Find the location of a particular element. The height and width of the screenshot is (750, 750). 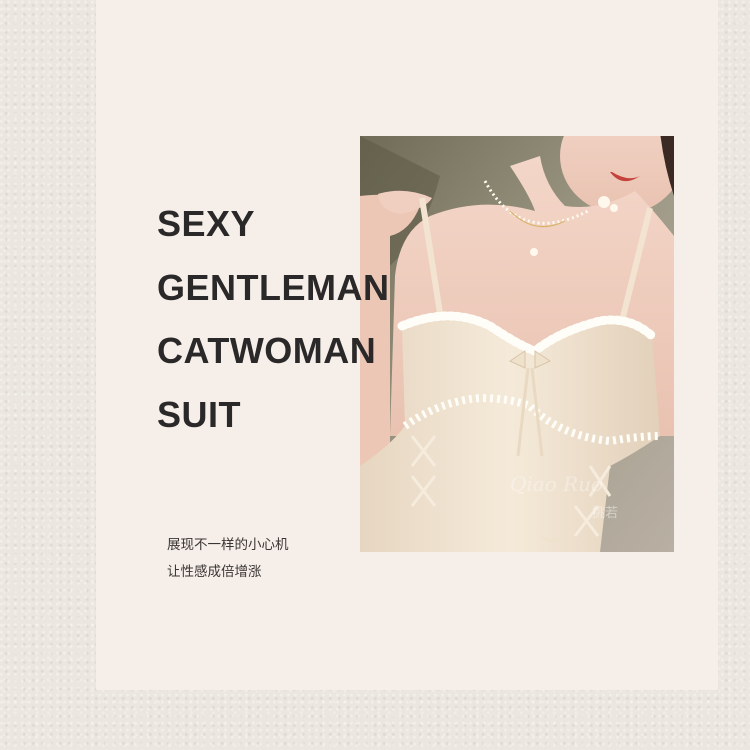

tagline: 展现不一样的小心机 让性感成倍增涨 is located at coordinates (228, 559).